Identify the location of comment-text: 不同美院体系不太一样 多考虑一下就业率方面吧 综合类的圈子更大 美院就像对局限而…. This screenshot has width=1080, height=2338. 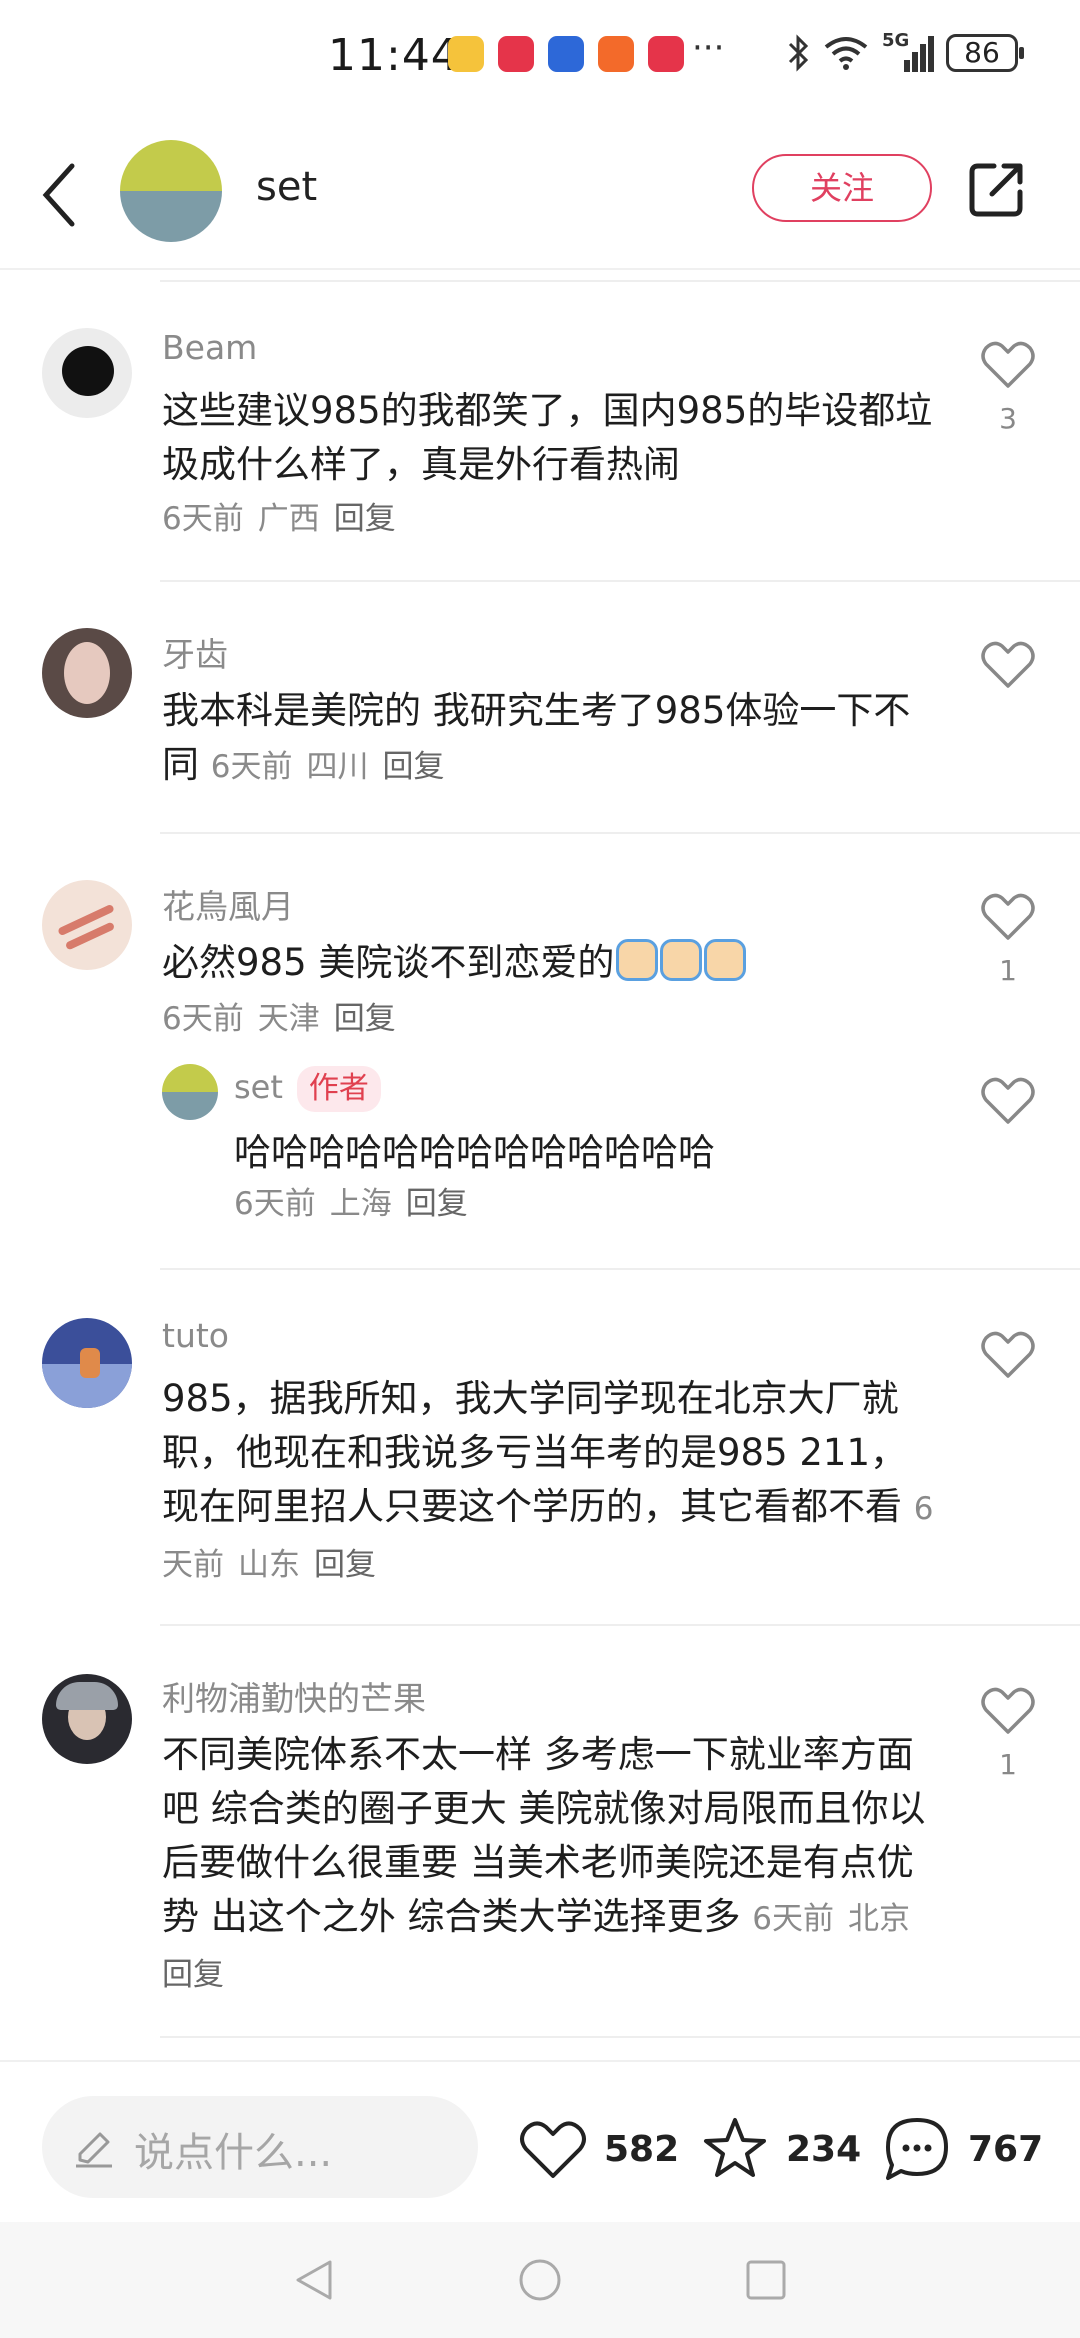
(552, 1865).